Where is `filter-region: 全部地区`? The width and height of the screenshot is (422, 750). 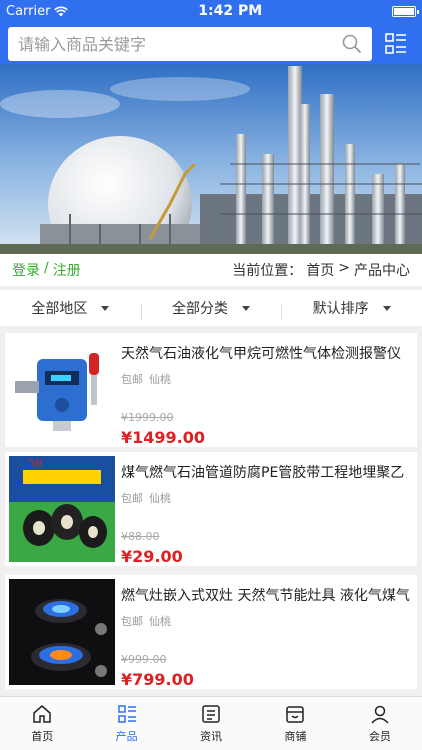 filter-region: 全部地区 is located at coordinates (70, 308).